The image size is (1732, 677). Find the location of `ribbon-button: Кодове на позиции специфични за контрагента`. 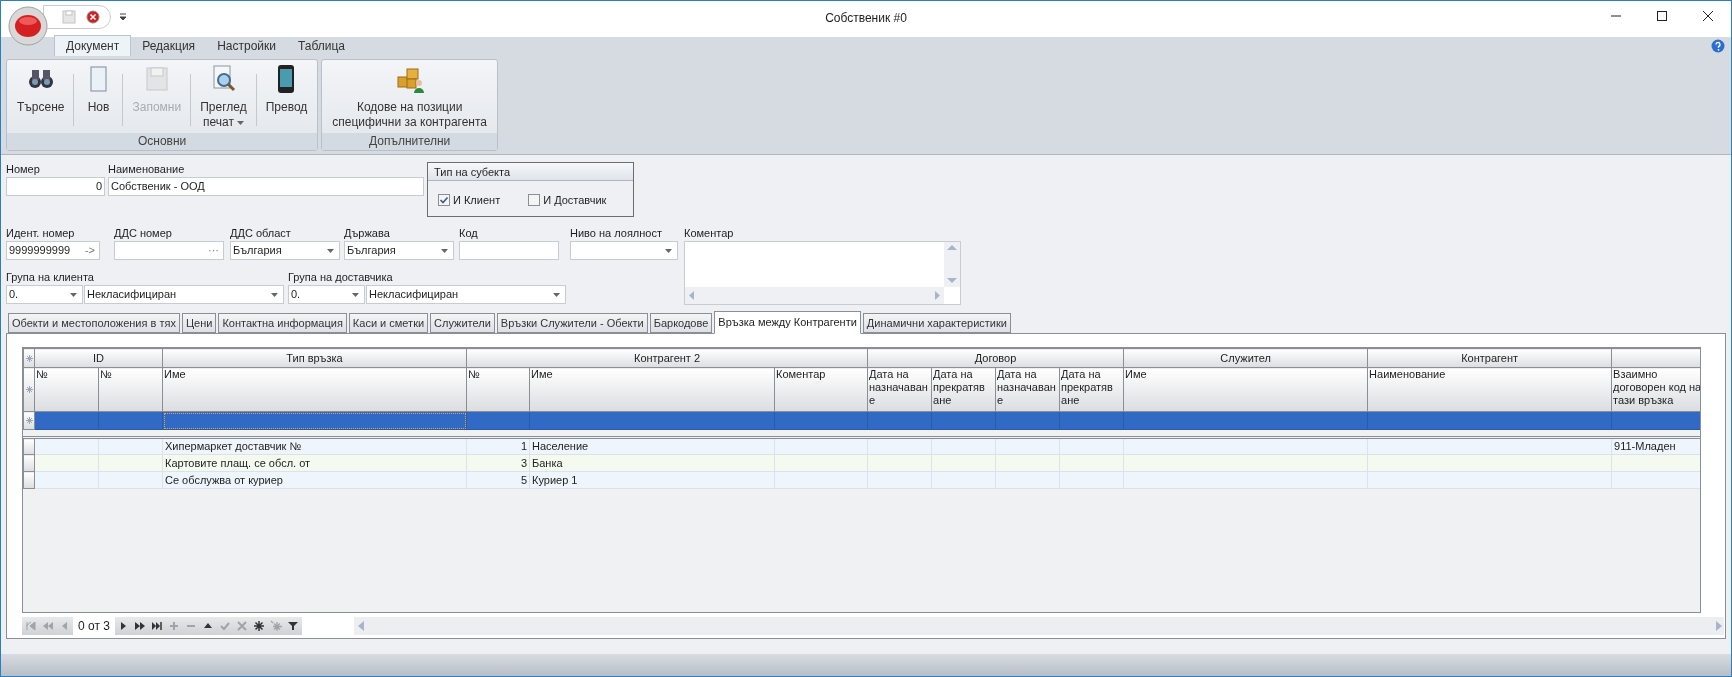

ribbon-button: Кодове на позиции специфични за контрагента is located at coordinates (410, 97).